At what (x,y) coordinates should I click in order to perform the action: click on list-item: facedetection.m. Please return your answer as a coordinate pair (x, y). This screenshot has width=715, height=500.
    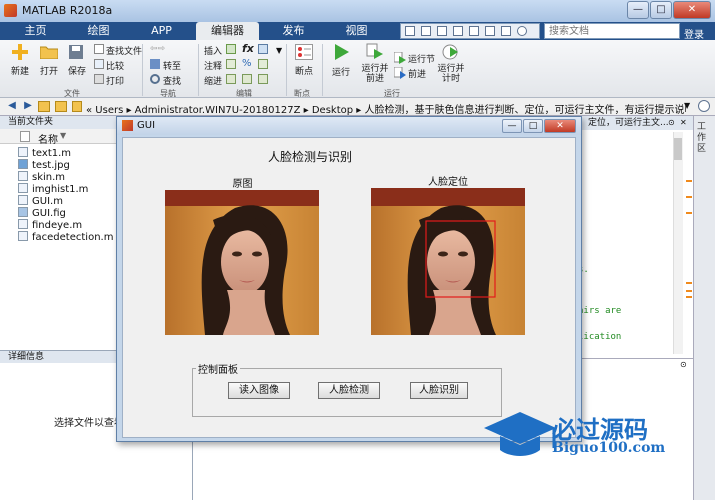
    Looking at the image, I should click on (65, 237).